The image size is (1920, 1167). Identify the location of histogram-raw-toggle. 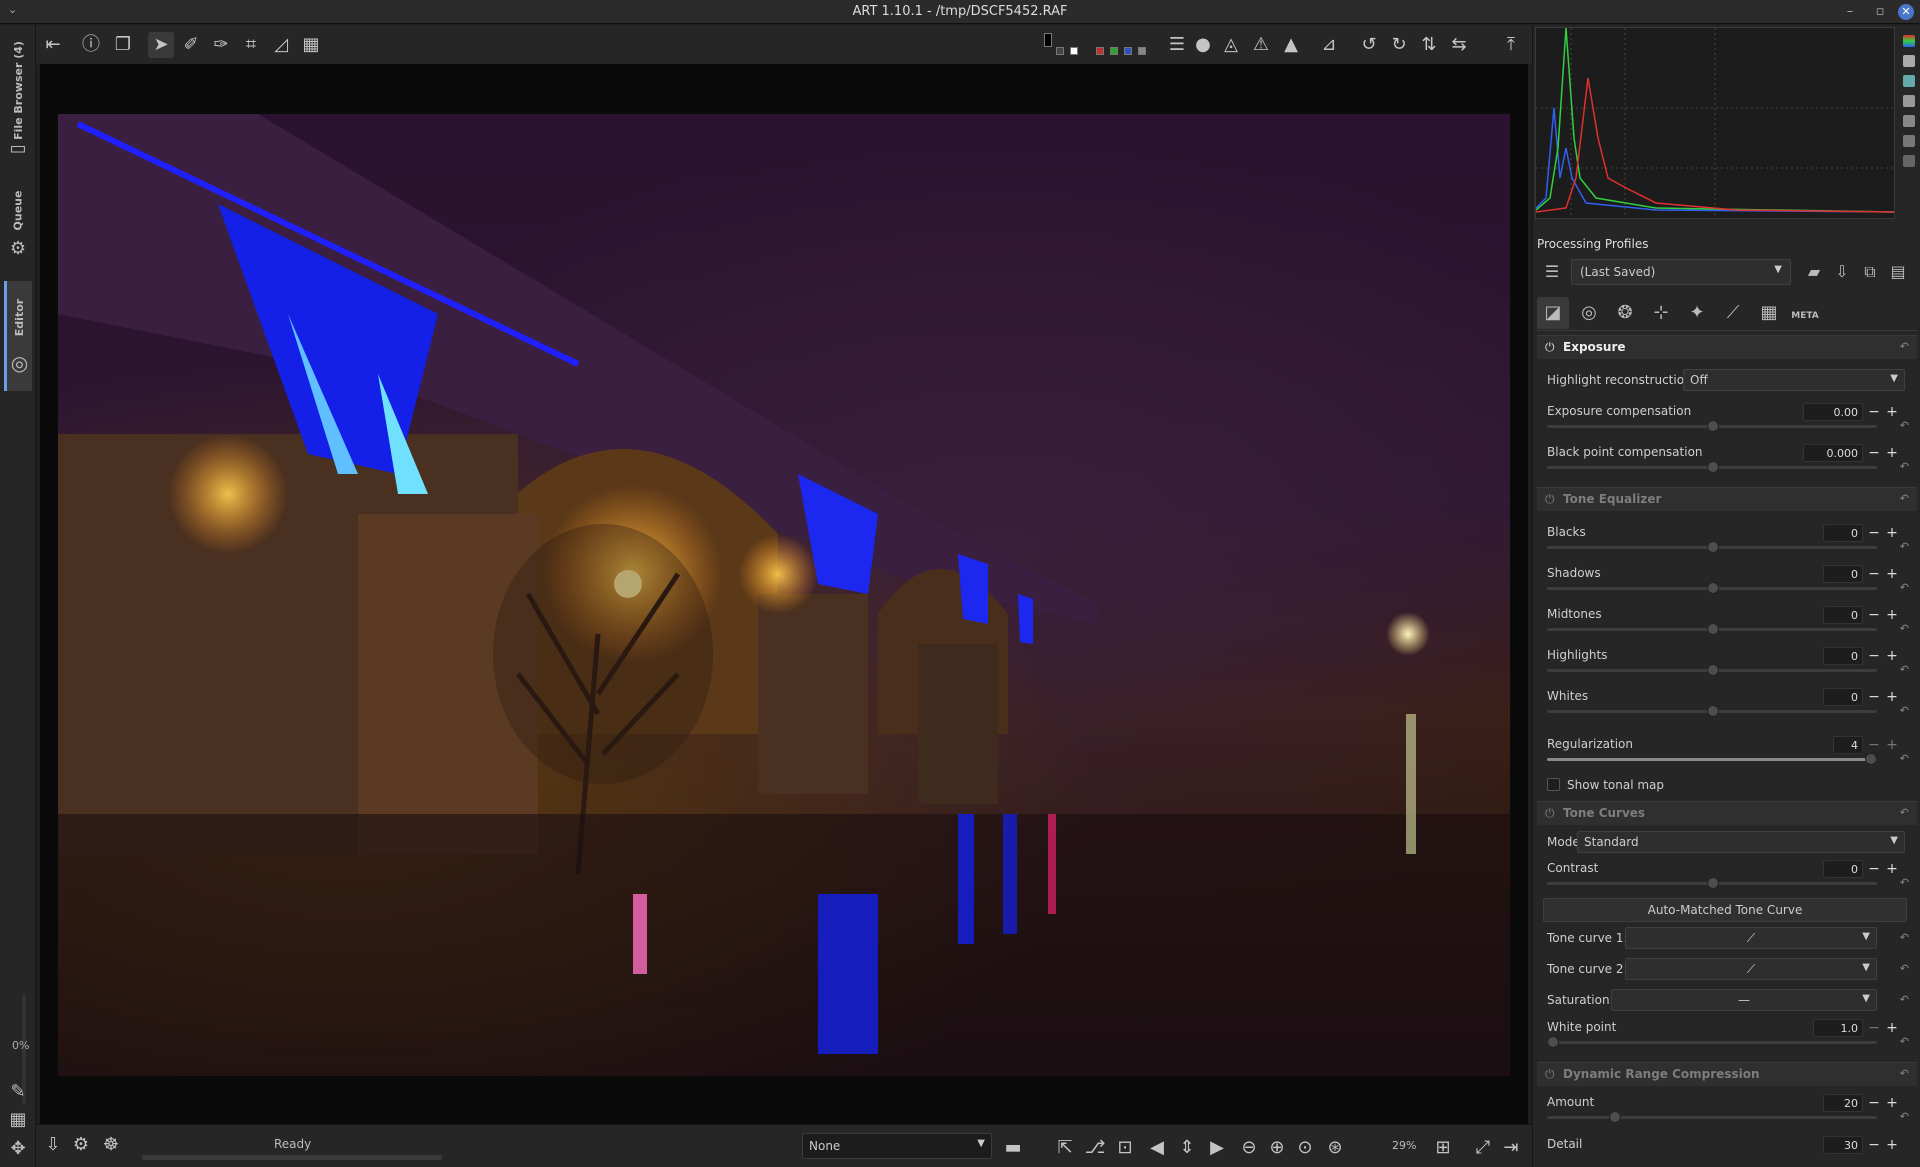
(1909, 101).